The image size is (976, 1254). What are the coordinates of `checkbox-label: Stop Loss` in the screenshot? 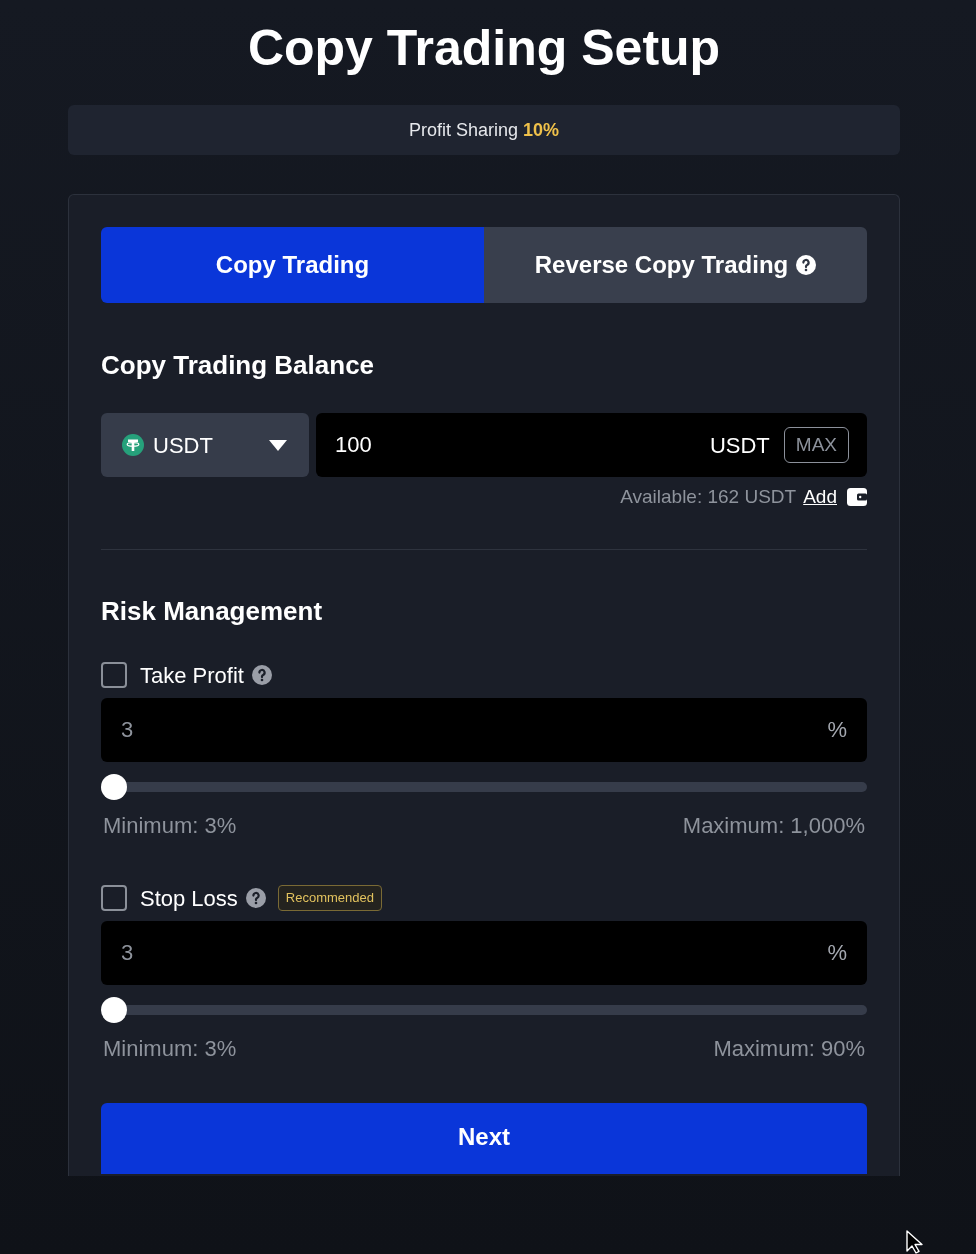 It's located at (189, 898).